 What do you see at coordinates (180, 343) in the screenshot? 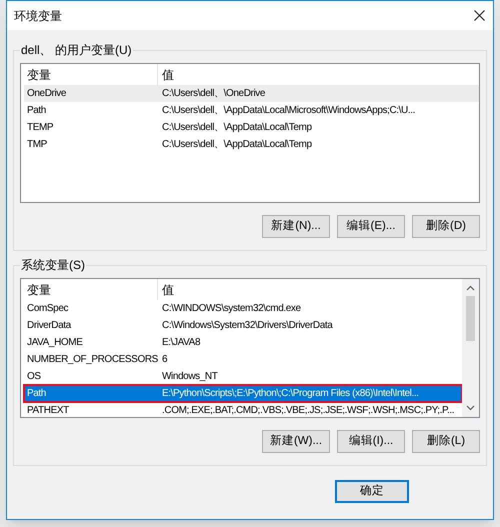
I see `variable-value: E:\JAVA8` at bounding box center [180, 343].